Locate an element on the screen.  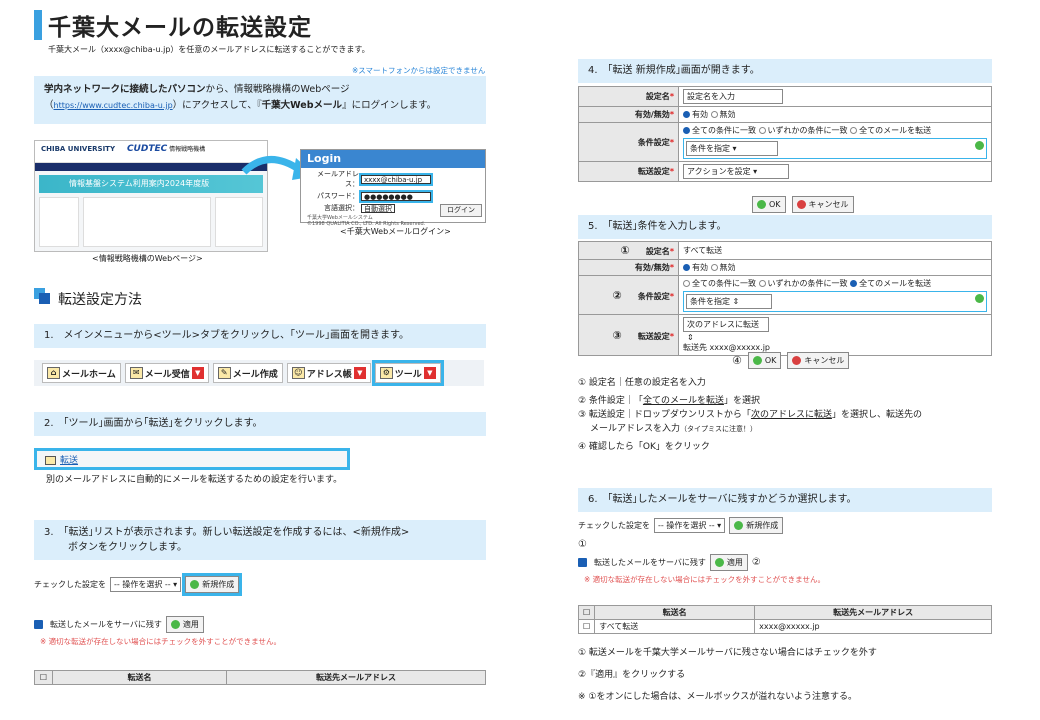
col-forward-address-2: 転送先メールアドレス is located at coordinates (873, 612).